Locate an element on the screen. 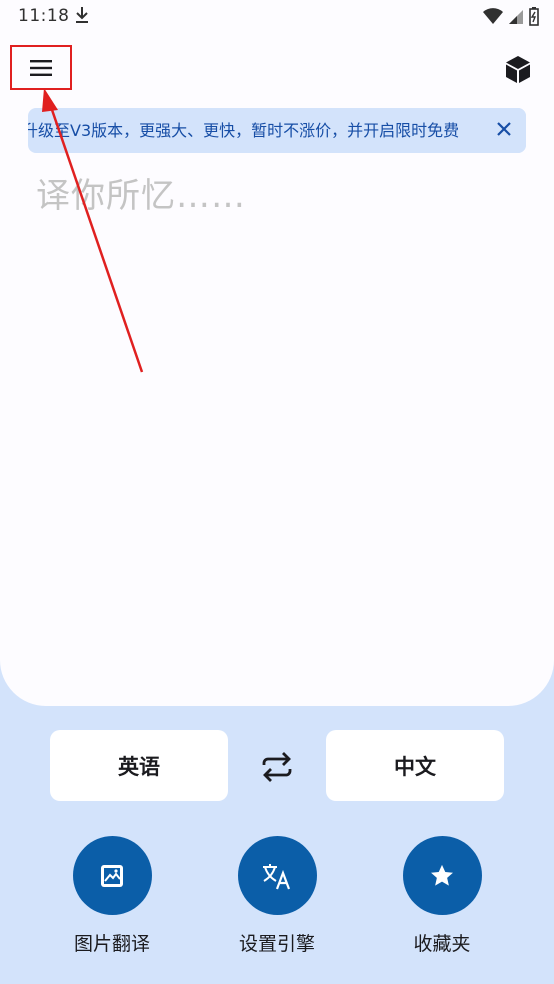 The width and height of the screenshot is (554, 984). menu-button is located at coordinates (41, 67).